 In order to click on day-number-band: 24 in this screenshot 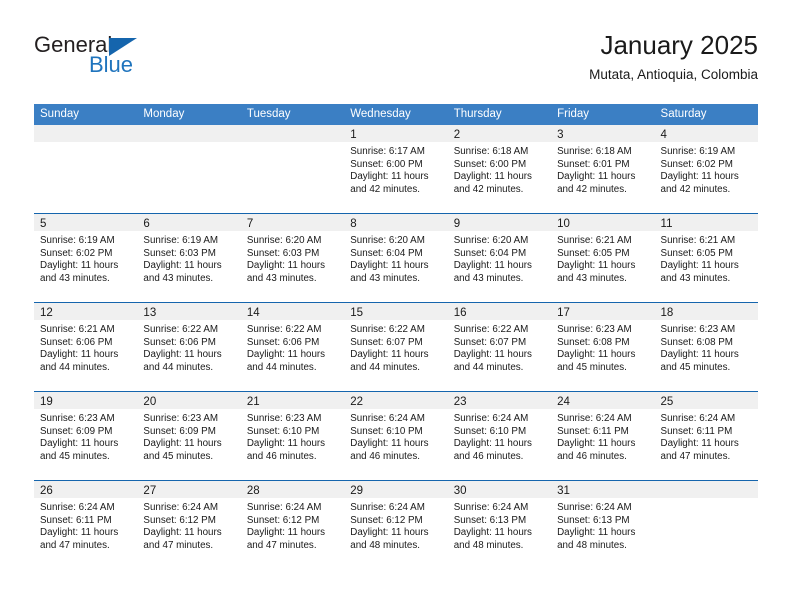, I will do `click(603, 400)`.